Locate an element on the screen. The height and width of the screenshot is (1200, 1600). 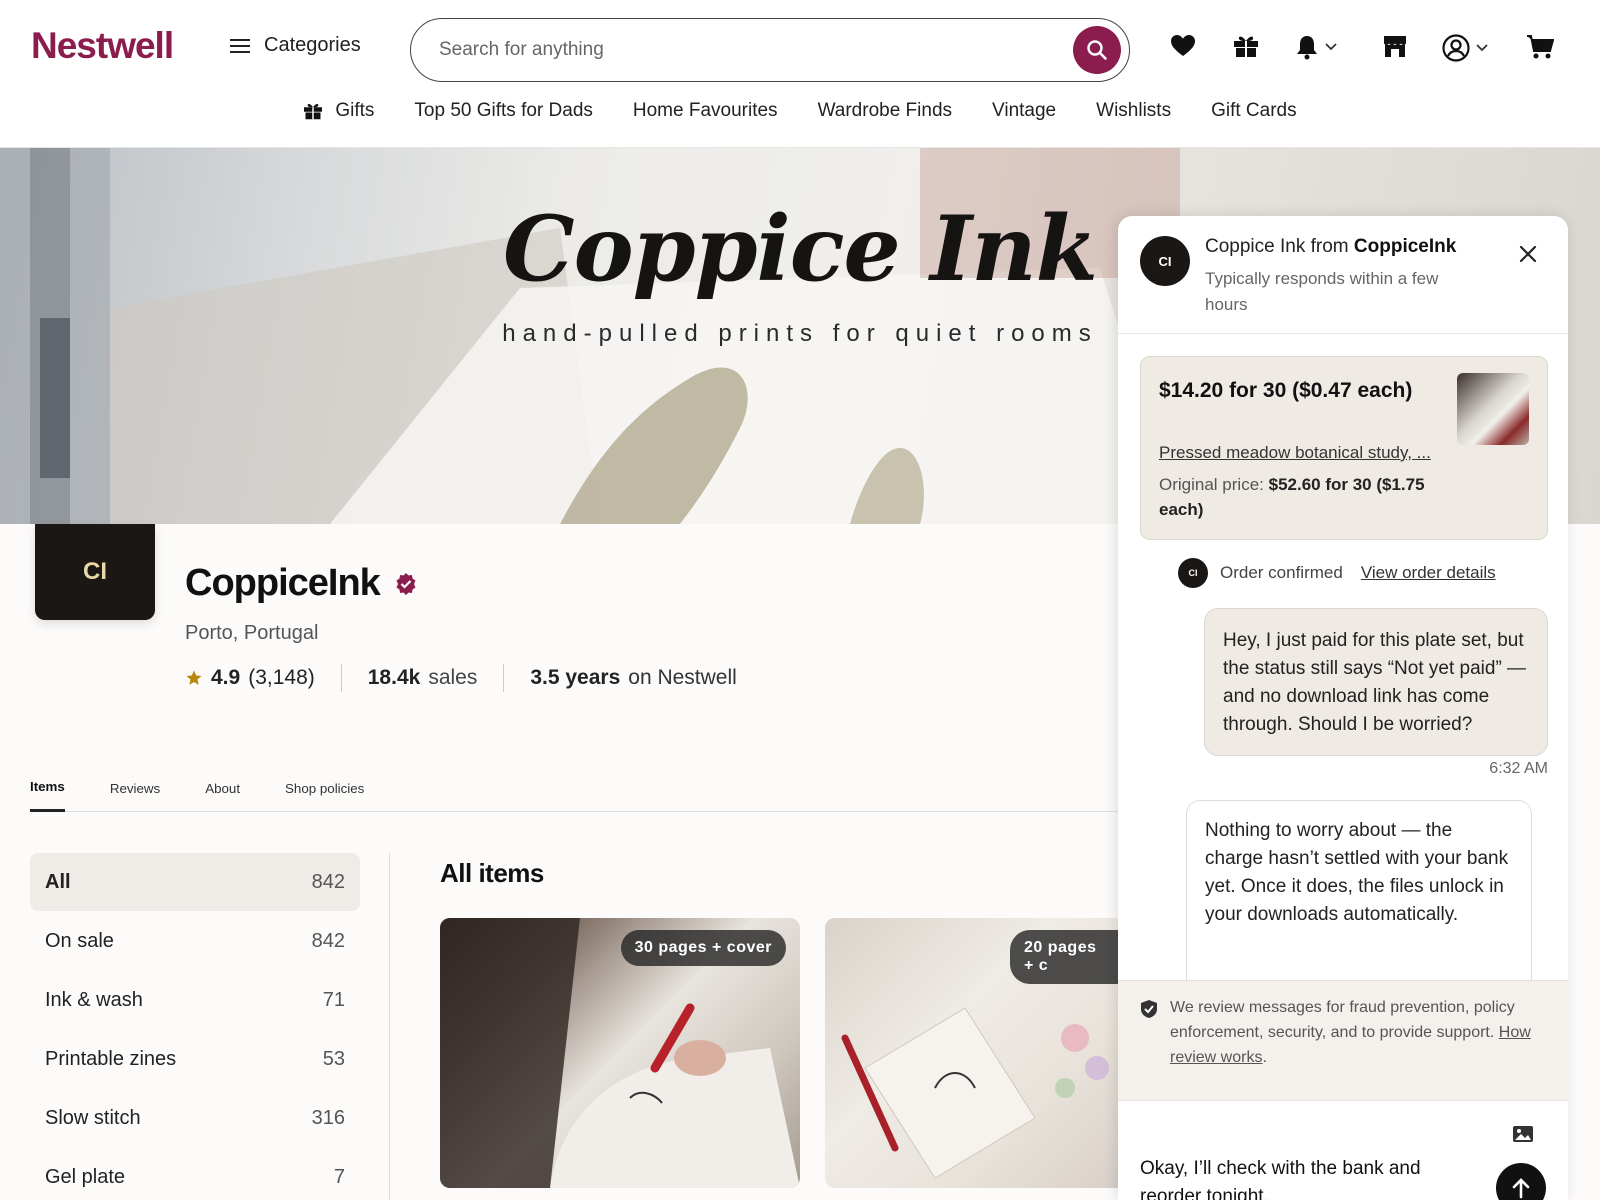
nav-item: Gift Cards is located at coordinates (1254, 111).